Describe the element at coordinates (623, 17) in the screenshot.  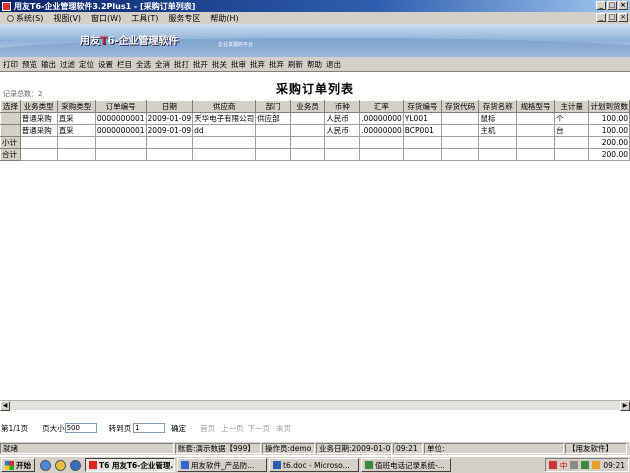
I see `child-close-button: ×` at that location.